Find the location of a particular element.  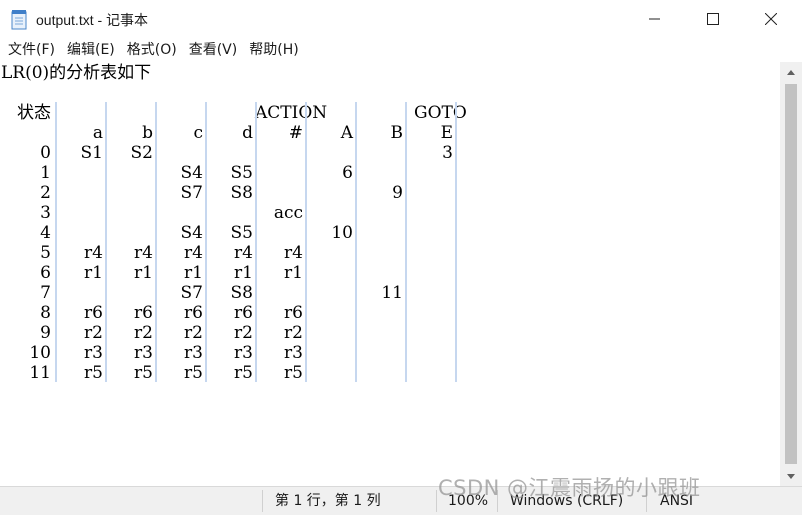

goto-column-header: E is located at coordinates (446, 133).